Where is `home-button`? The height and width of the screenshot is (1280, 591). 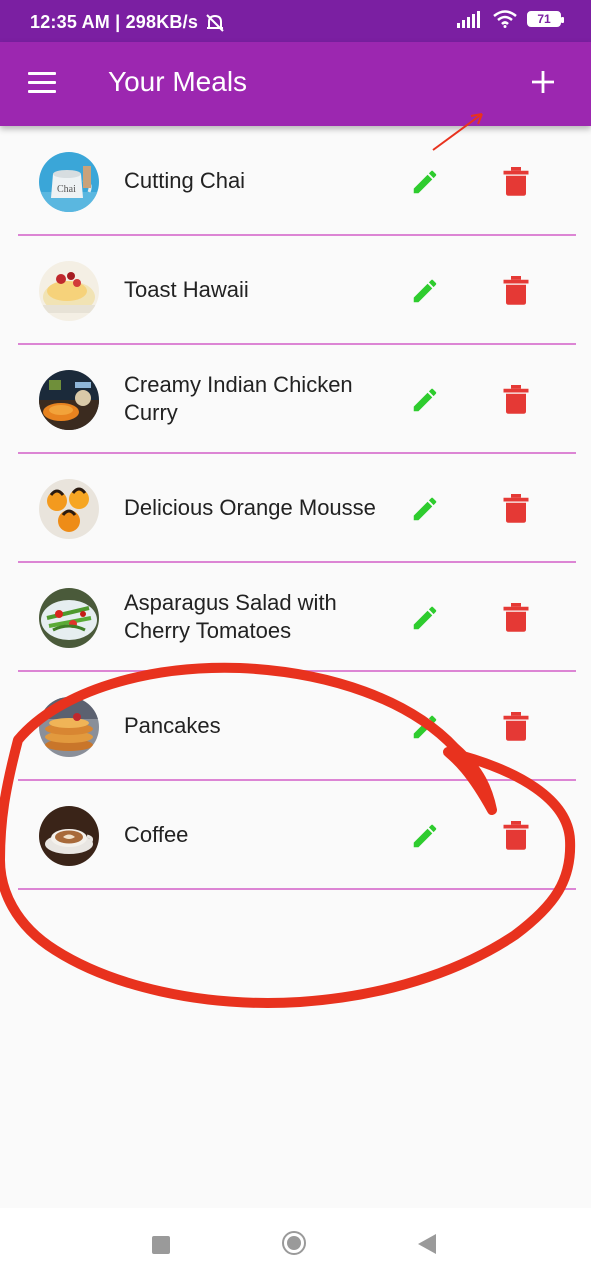
home-button is located at coordinates (294, 1243).